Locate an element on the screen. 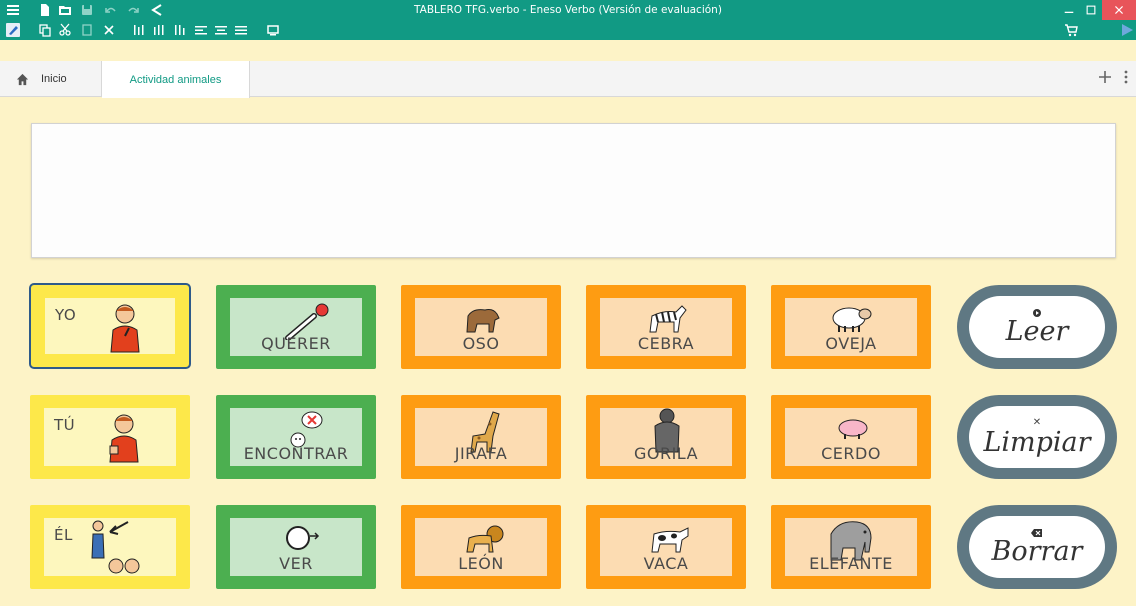 The height and width of the screenshot is (606, 1136). edit-mode-icon is located at coordinates (13, 30).